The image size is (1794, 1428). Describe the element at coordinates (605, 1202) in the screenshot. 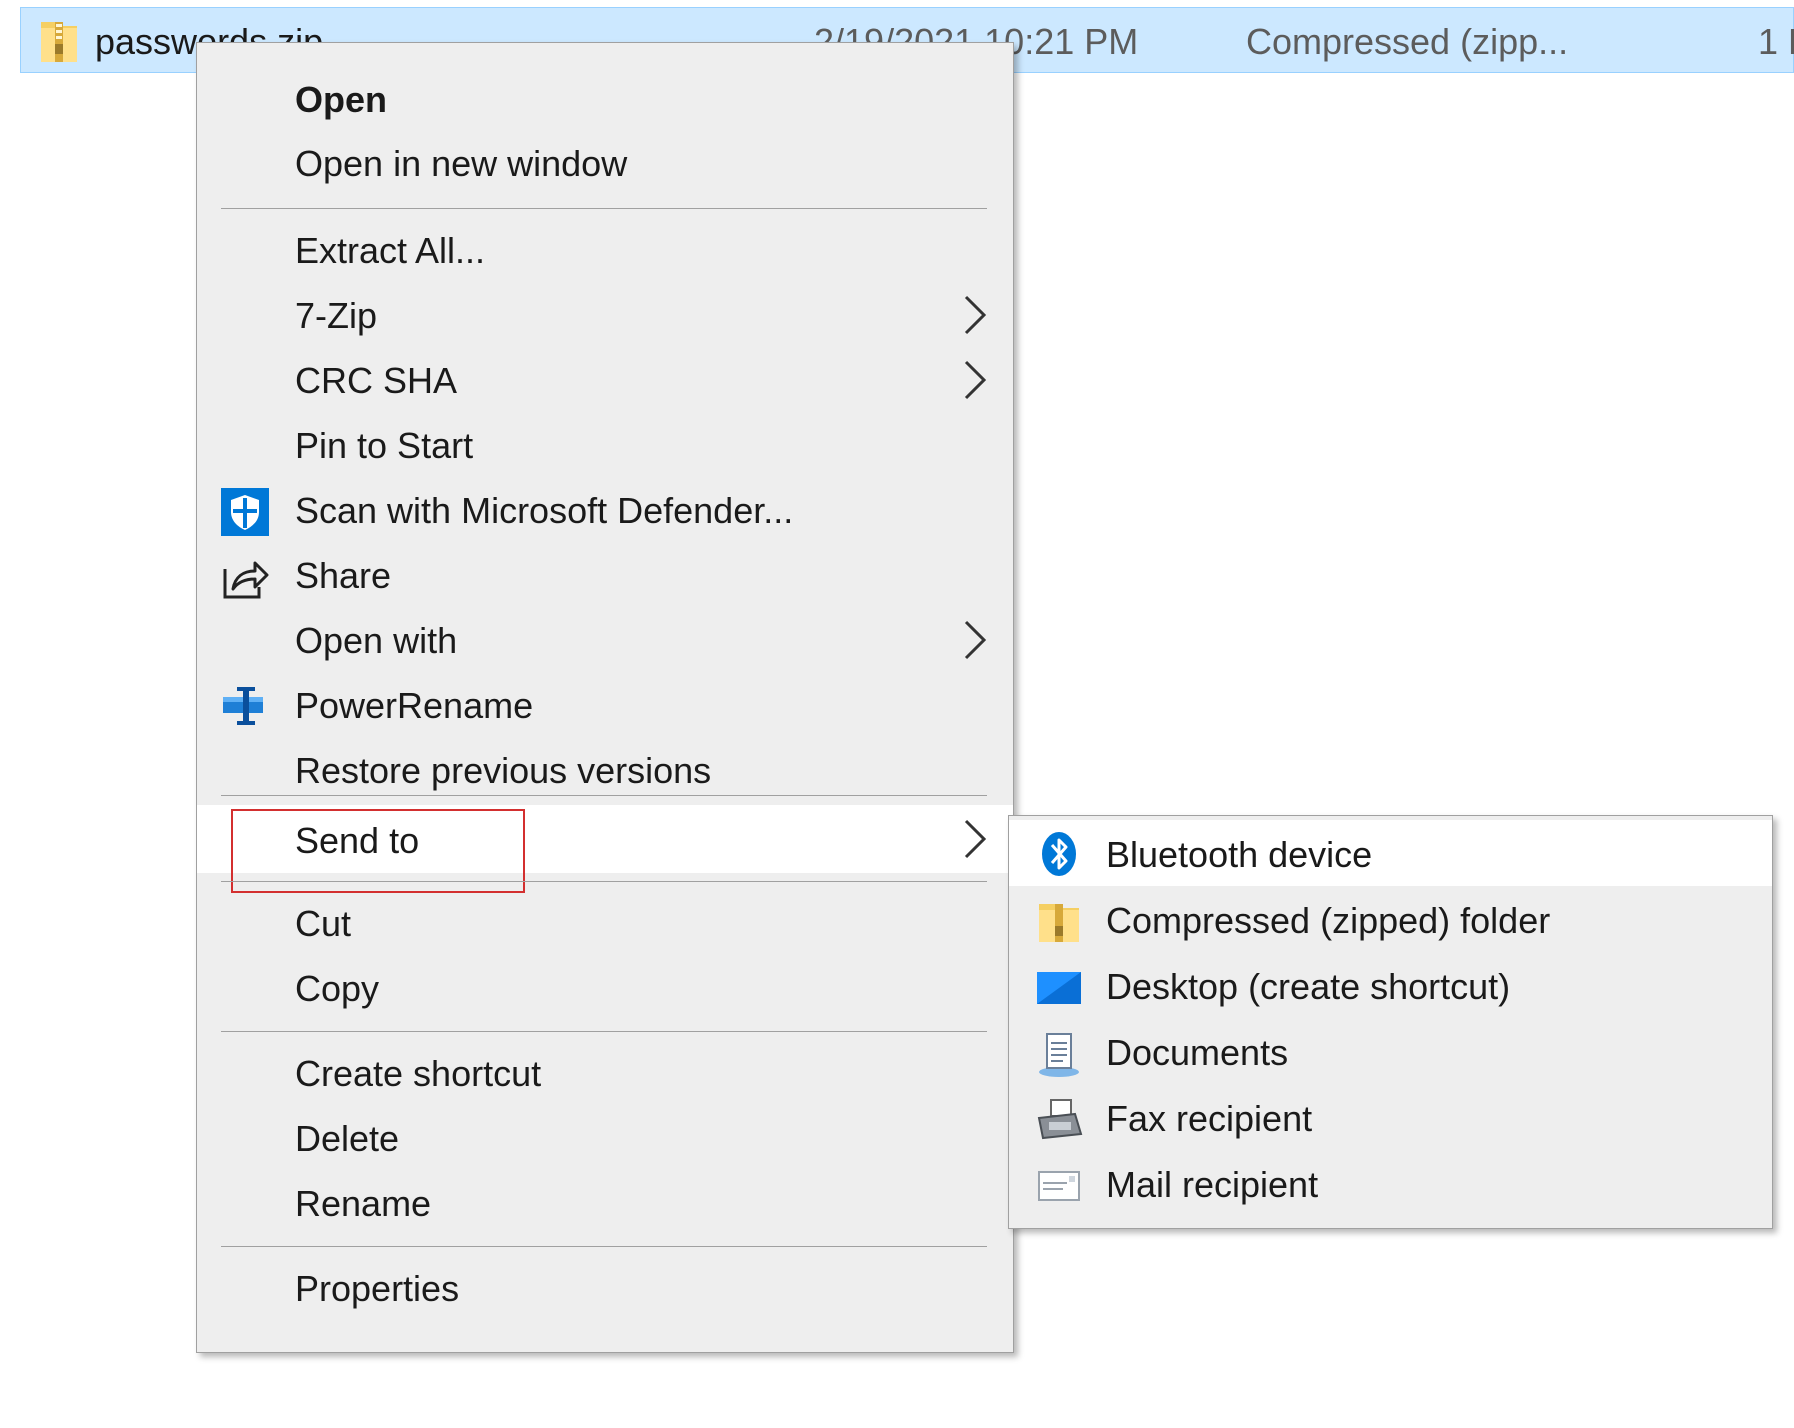

I see `menu-item-rename: Rename` at that location.